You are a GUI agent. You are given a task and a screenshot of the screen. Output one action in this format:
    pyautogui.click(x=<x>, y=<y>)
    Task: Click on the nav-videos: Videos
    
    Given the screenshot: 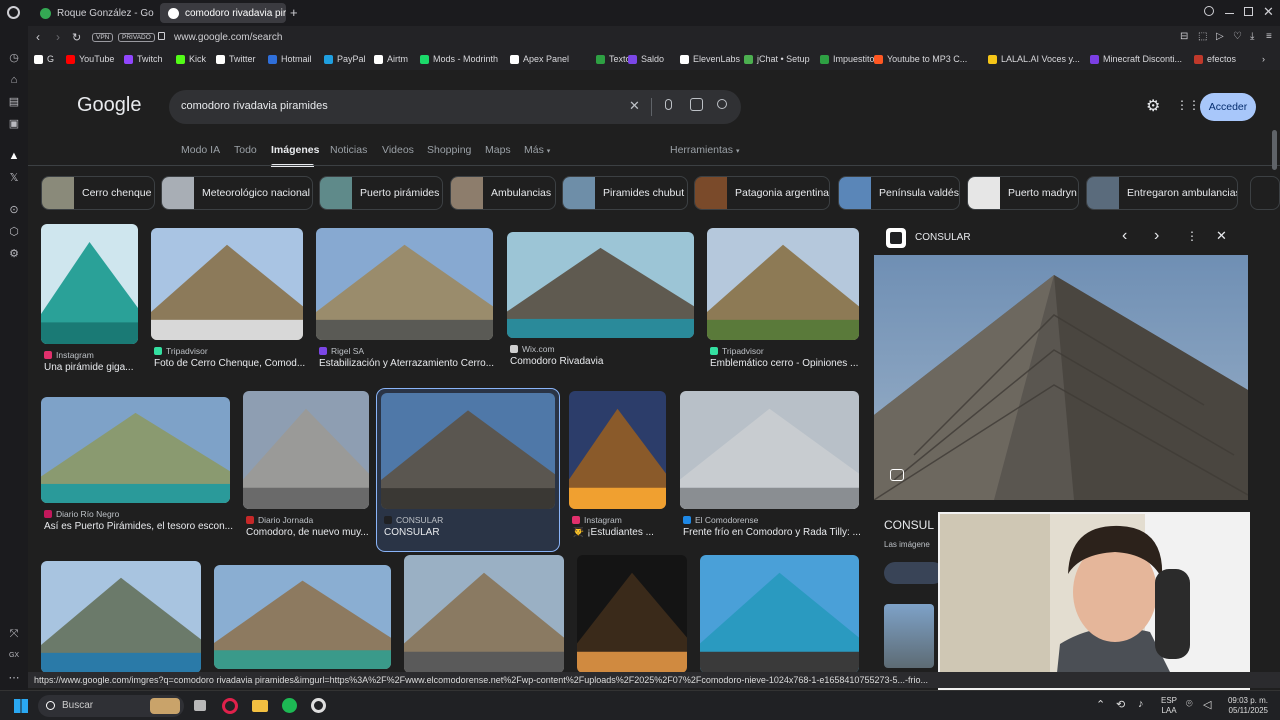 What is the action you would take?
    pyautogui.click(x=398, y=150)
    